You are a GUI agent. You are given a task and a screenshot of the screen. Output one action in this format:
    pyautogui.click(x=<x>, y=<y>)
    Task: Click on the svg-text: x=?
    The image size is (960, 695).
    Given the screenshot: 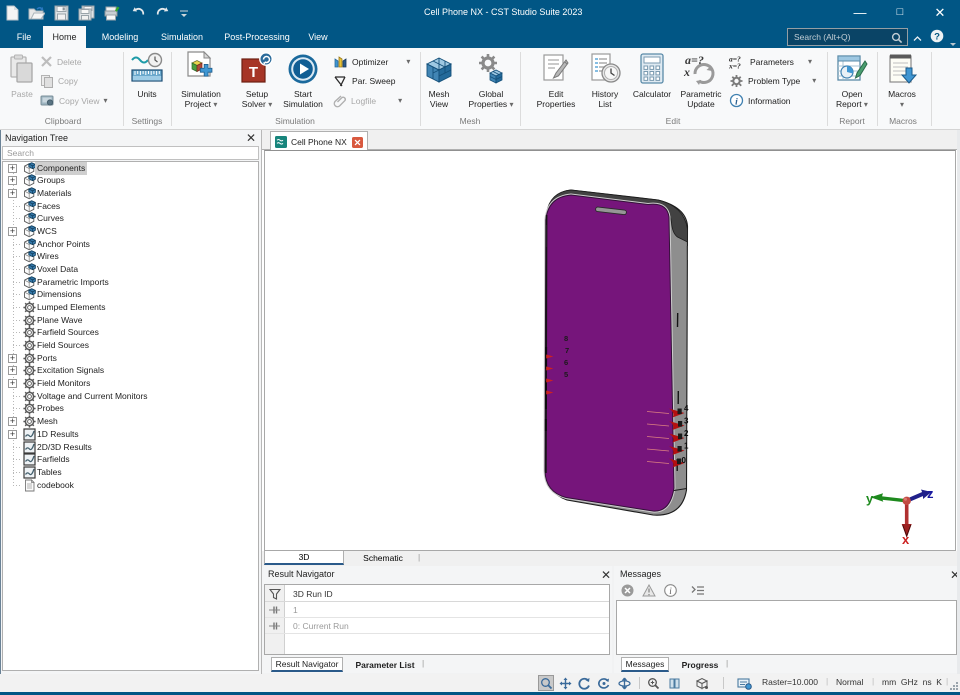 What is the action you would take?
    pyautogui.click(x=735, y=65)
    